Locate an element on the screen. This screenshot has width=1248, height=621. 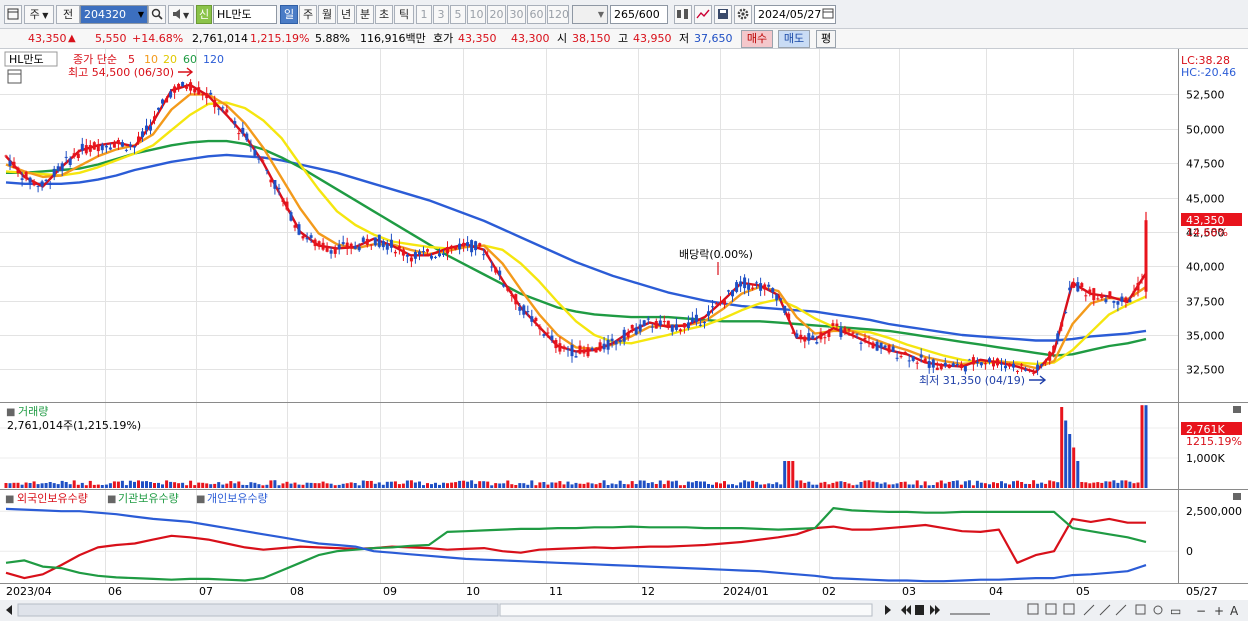
count-field: 265/600 is located at coordinates (639, 14).